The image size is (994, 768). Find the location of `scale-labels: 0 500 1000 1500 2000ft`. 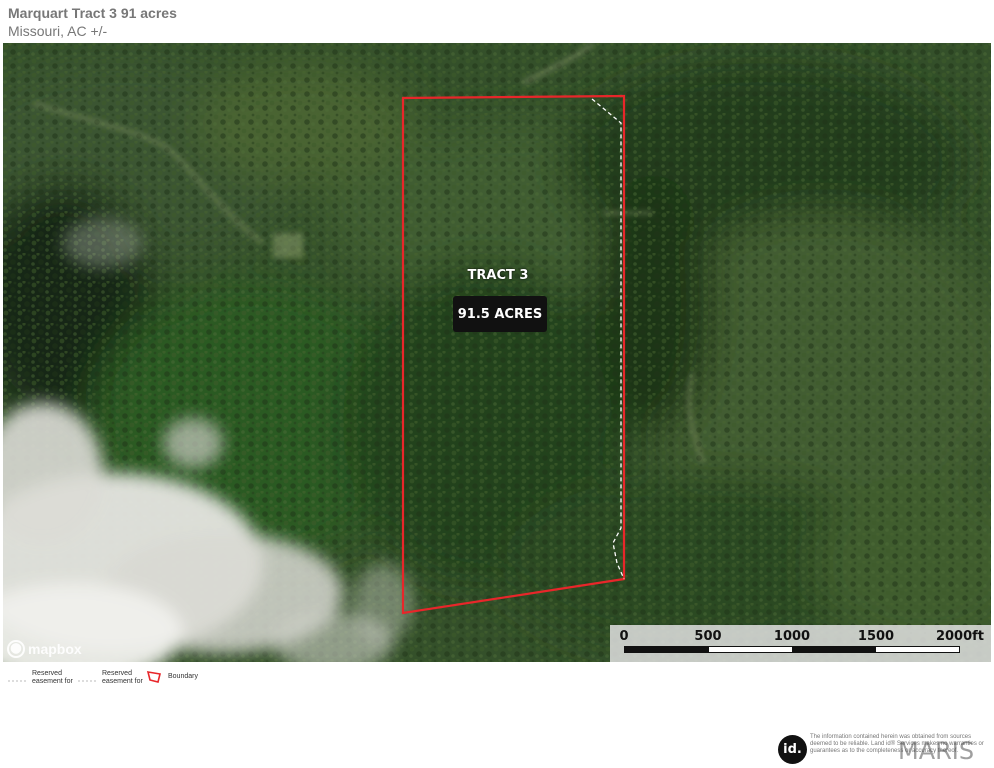

scale-labels: 0 500 1000 1500 2000ft is located at coordinates (800, 637).